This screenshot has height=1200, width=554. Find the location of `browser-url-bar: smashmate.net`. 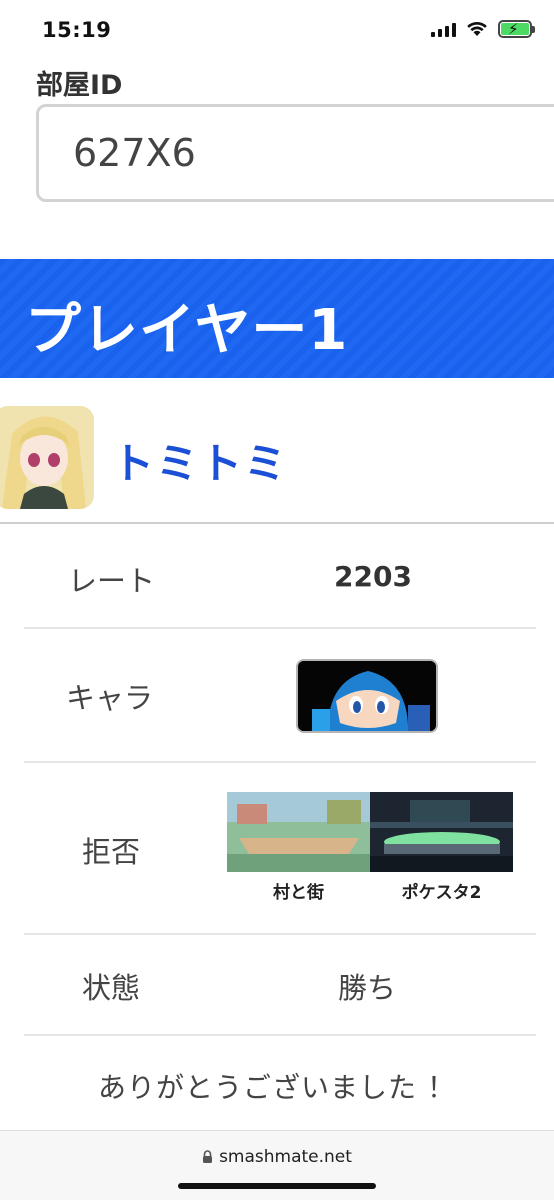

browser-url-bar: smashmate.net is located at coordinates (277, 1165).